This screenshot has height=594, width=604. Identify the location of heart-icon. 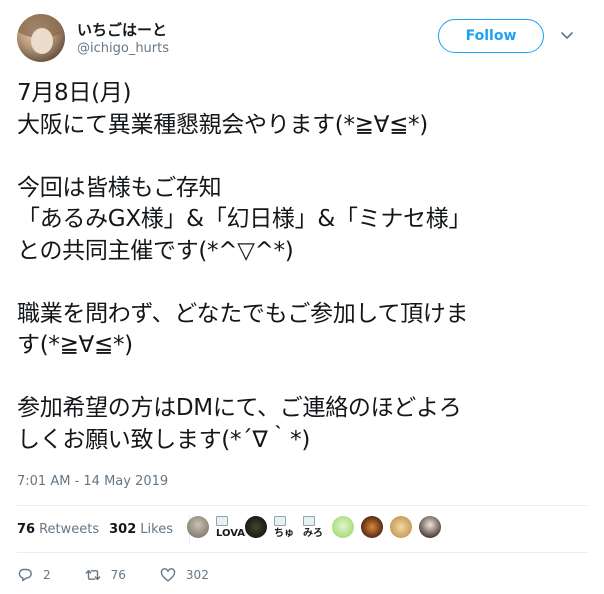
(168, 575).